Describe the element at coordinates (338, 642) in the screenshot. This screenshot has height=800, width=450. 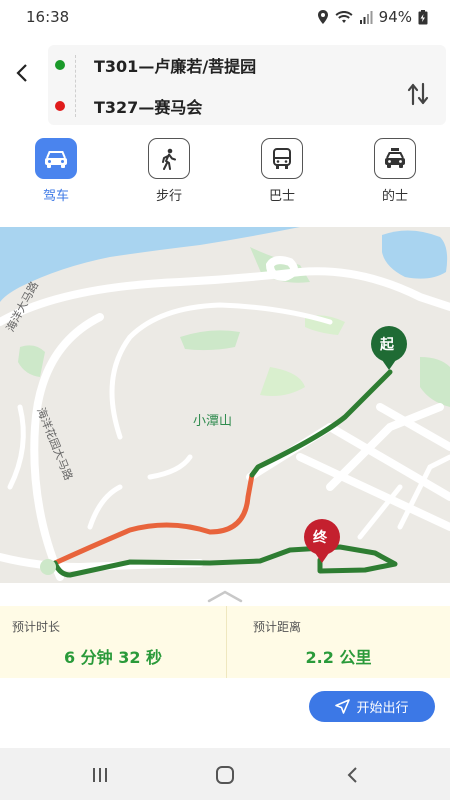
I see `distance-section: 预计距离 2.2 公里` at that location.